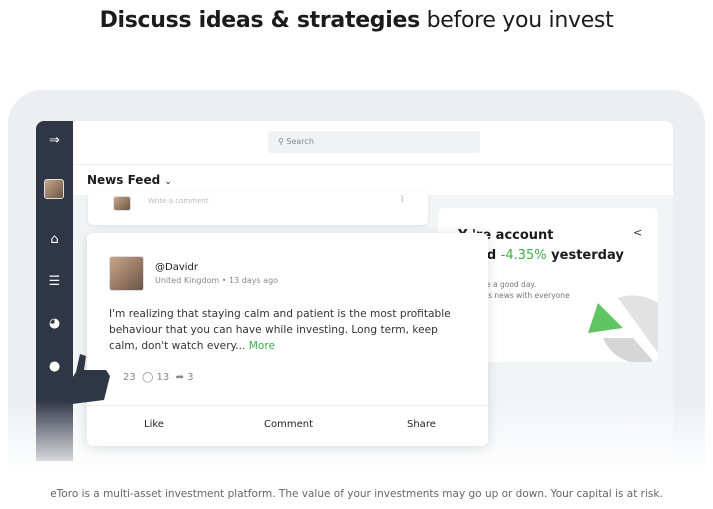 The image size is (713, 509). What do you see at coordinates (402, 200) in the screenshot?
I see `attach-icon: ⌇` at bounding box center [402, 200].